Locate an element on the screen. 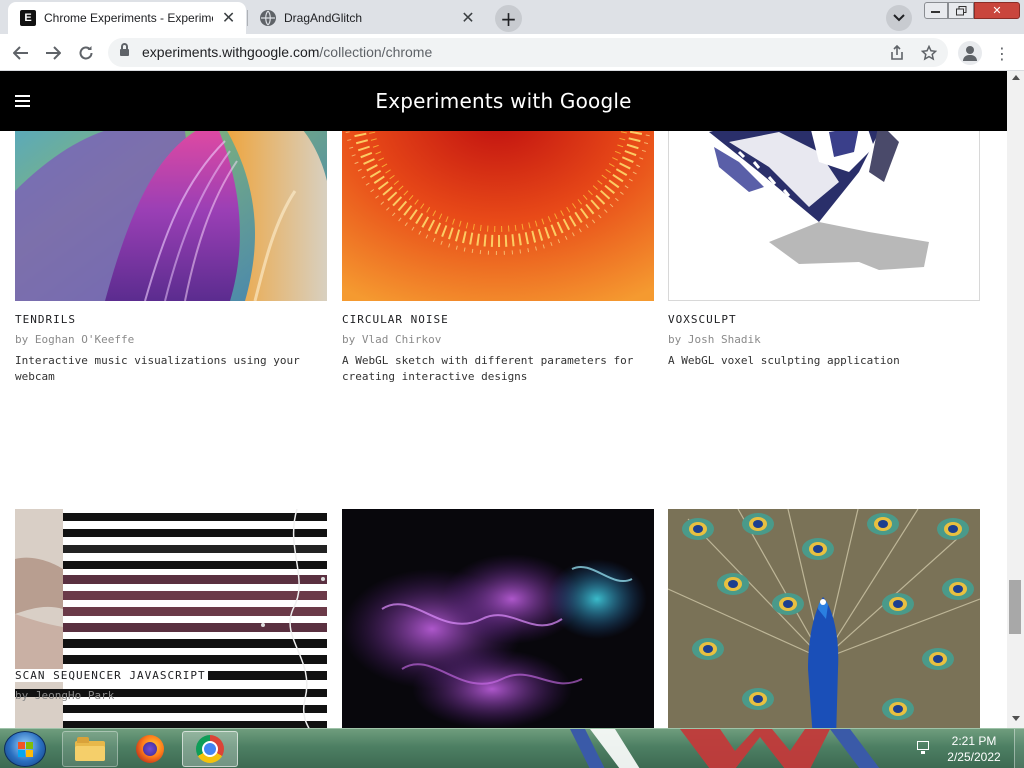  card-author: by Josh Shadik is located at coordinates (714, 339).